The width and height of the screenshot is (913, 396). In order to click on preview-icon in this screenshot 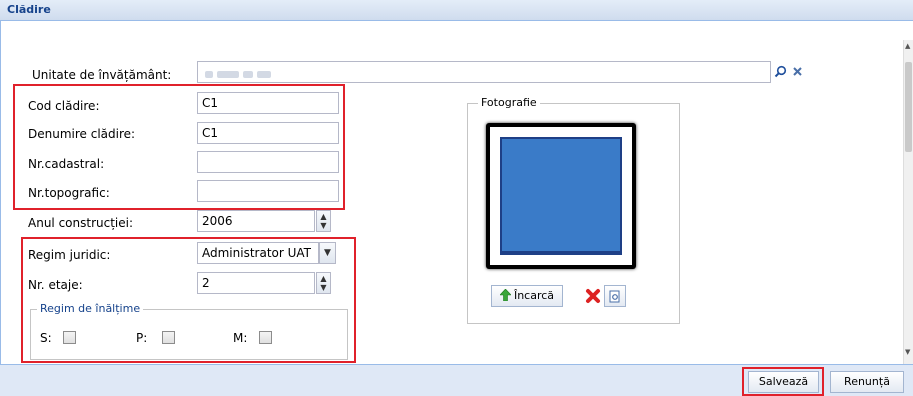, I will do `click(614, 296)`.